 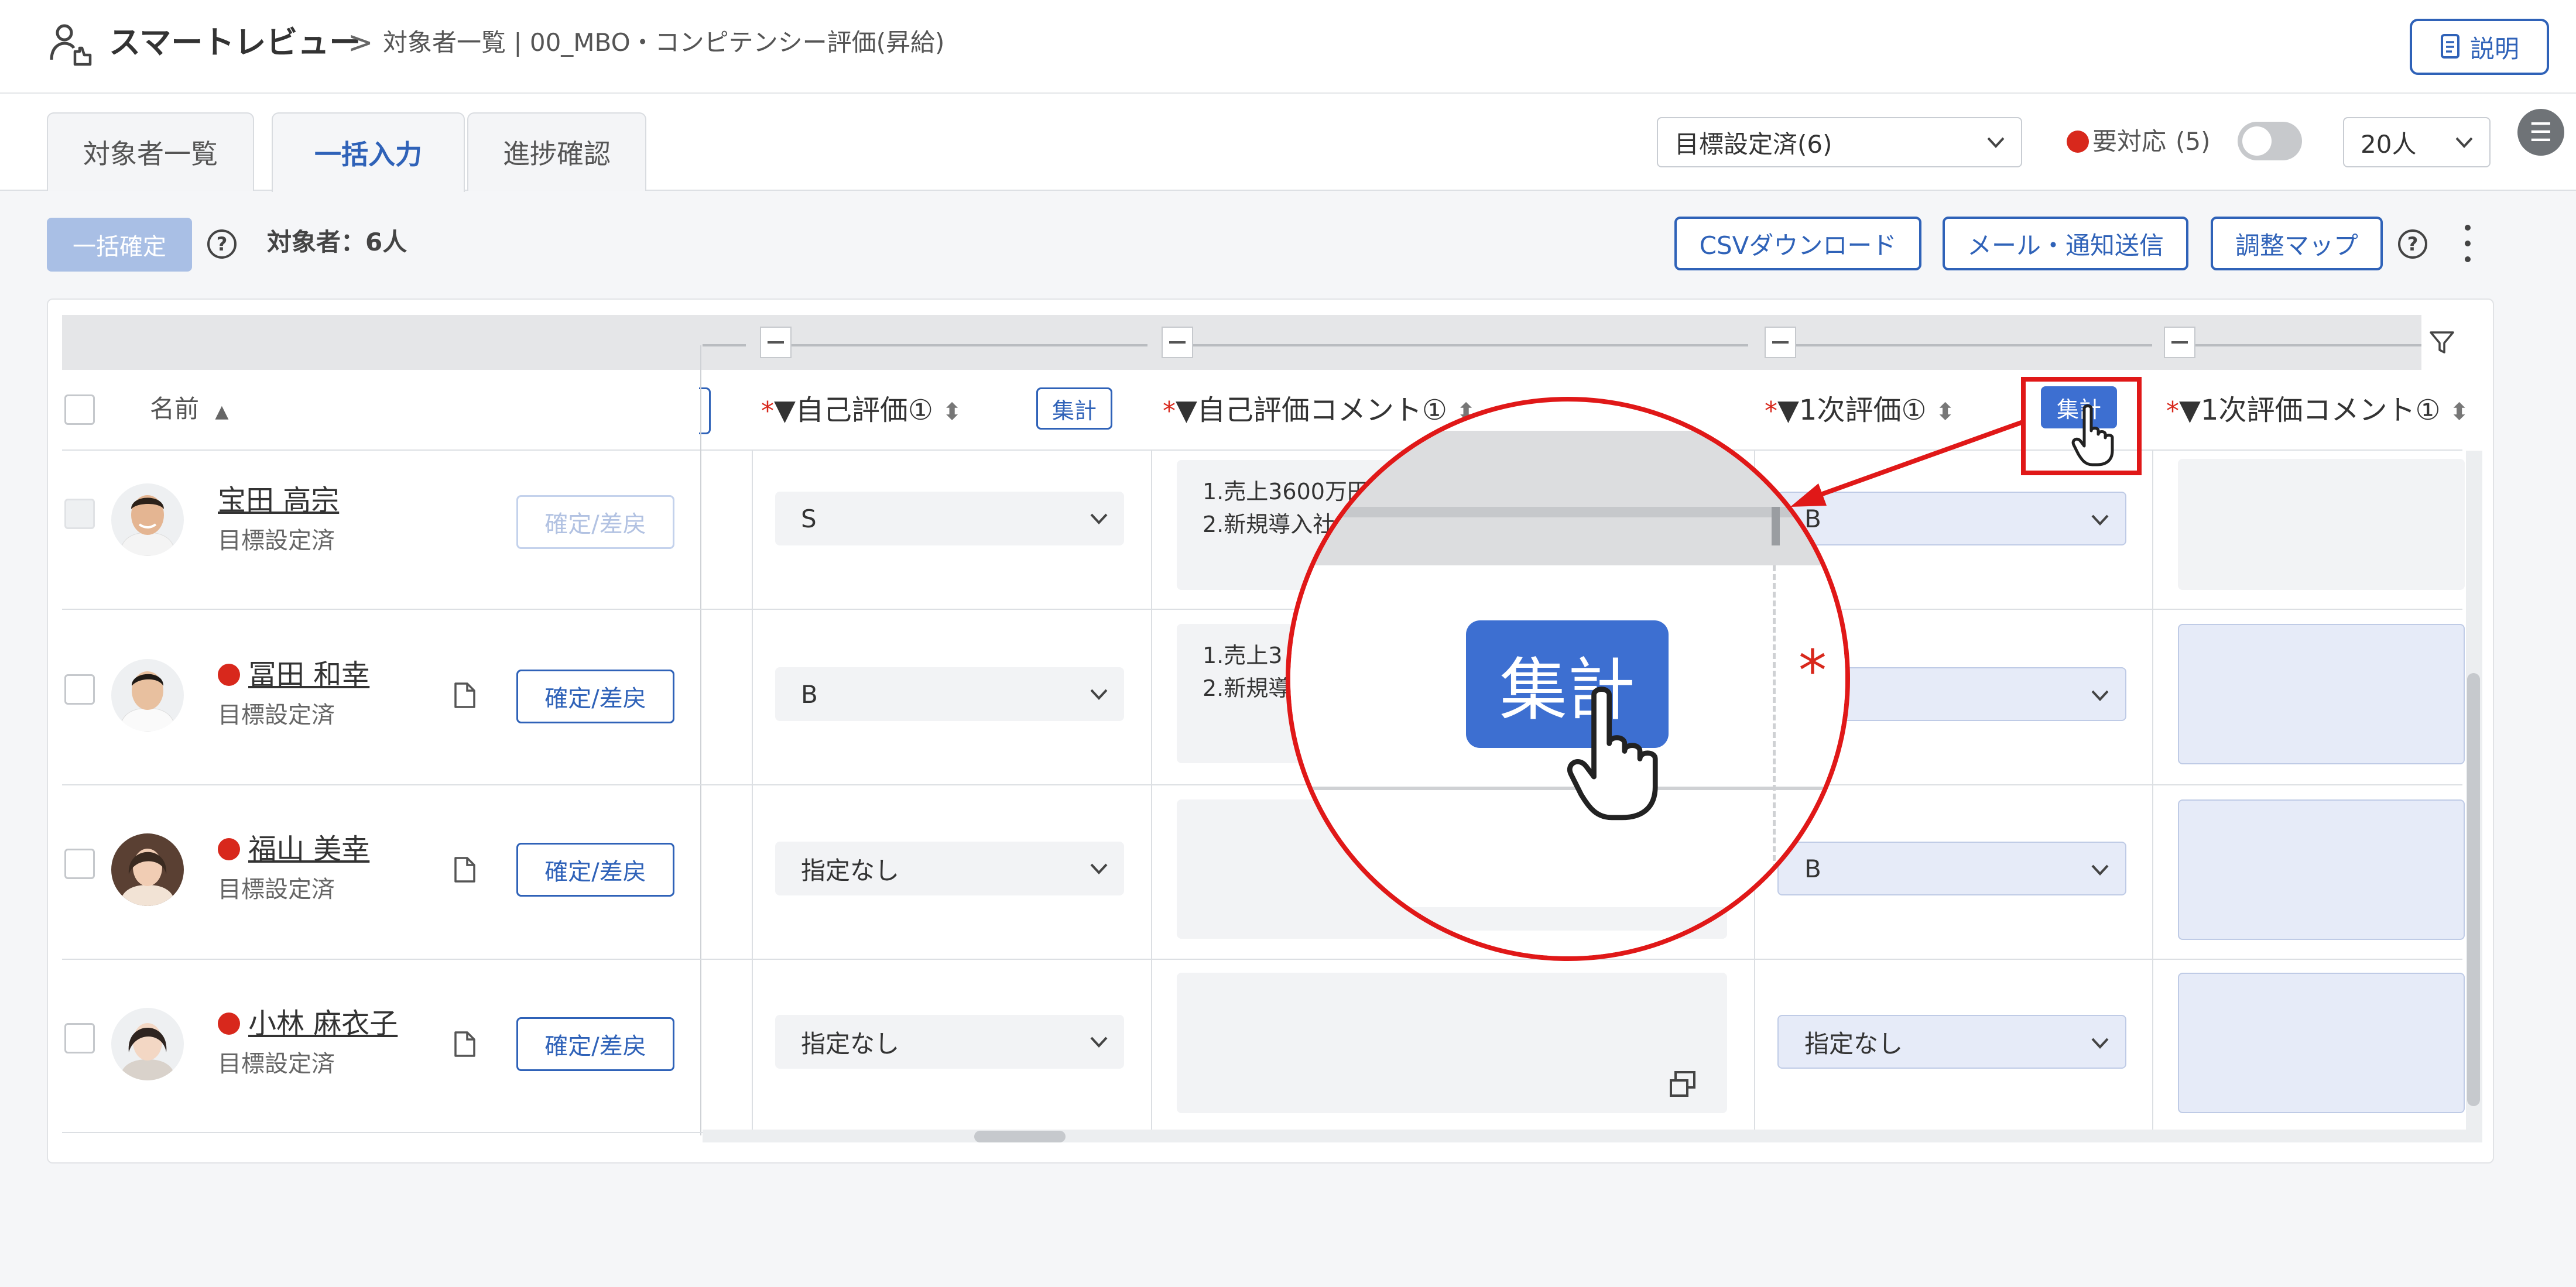 I want to click on tab-bulk-input: 一括入力, so click(x=368, y=152).